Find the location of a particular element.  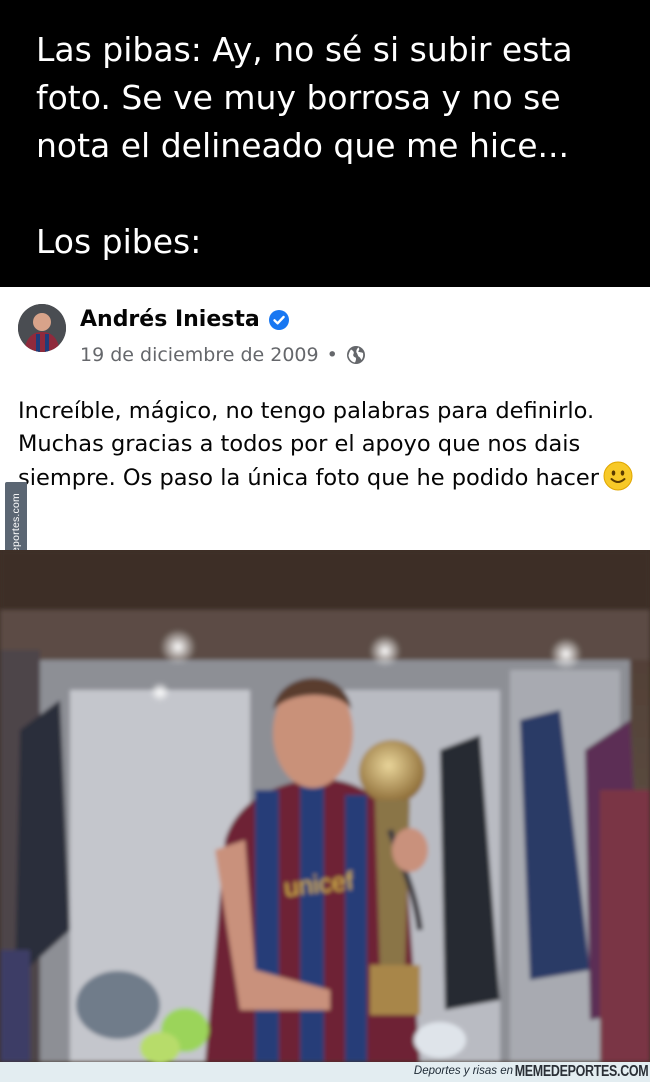

footer-brand: MEMEDEPORTES.COM is located at coordinates (581, 1071).